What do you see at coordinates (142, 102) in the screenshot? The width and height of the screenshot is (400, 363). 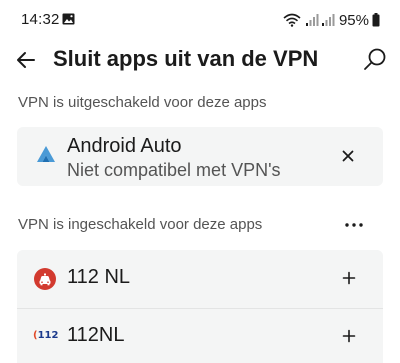 I see `excluded-section-label: VPN is uitgeschakeld voor deze apps` at bounding box center [142, 102].